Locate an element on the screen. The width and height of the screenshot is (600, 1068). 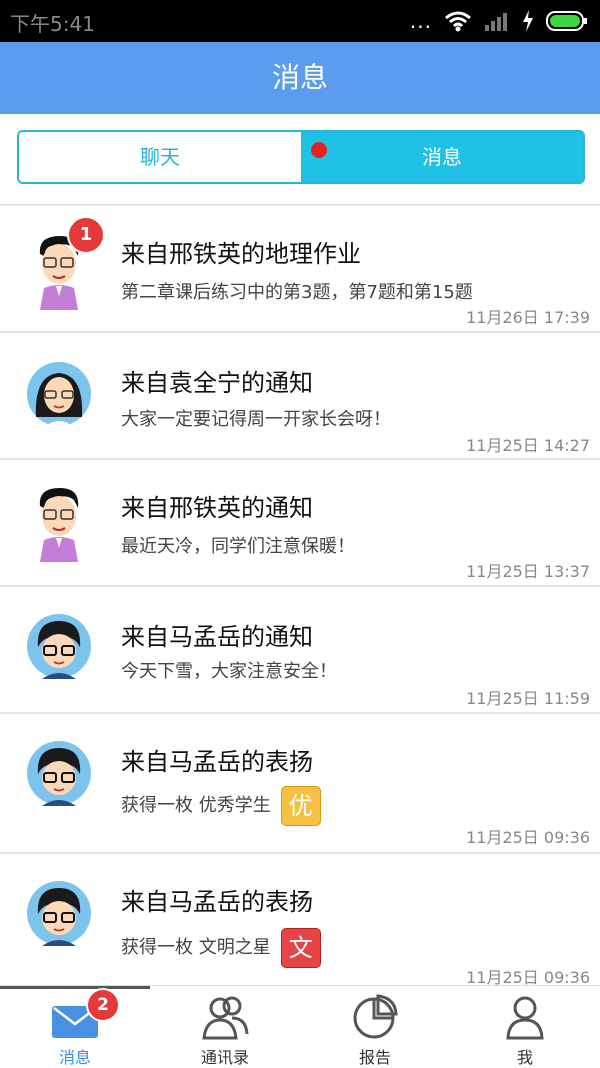
list-item: 来自袁全宁的通知 大家一定要记得周一开家长会呀！ 11月25日 14:27 is located at coordinates (300, 396).